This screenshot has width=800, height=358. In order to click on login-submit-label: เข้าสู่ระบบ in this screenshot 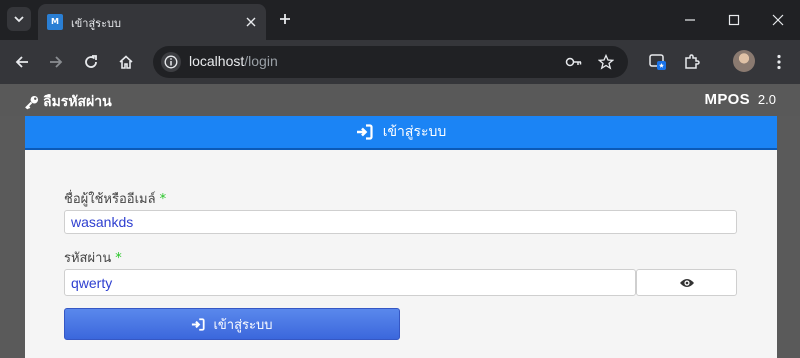, I will do `click(243, 325)`.